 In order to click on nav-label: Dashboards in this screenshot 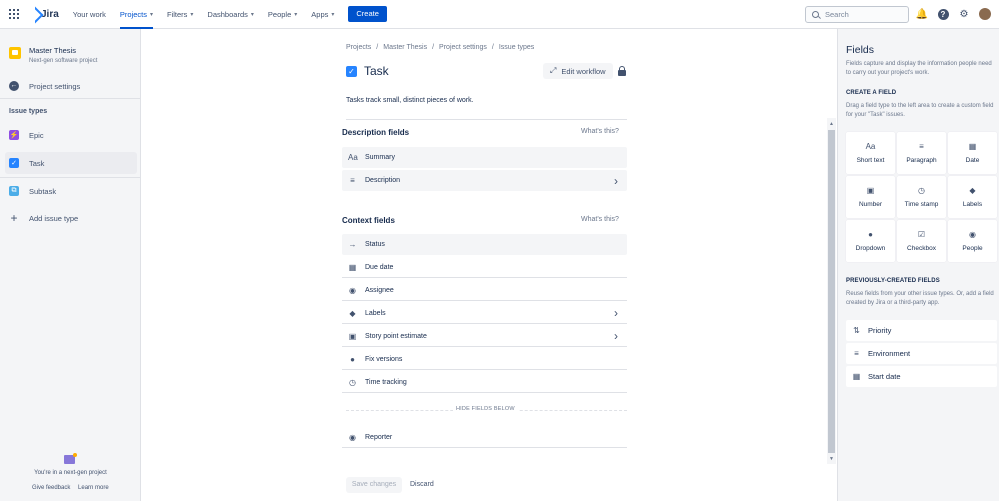, I will do `click(227, 14)`.